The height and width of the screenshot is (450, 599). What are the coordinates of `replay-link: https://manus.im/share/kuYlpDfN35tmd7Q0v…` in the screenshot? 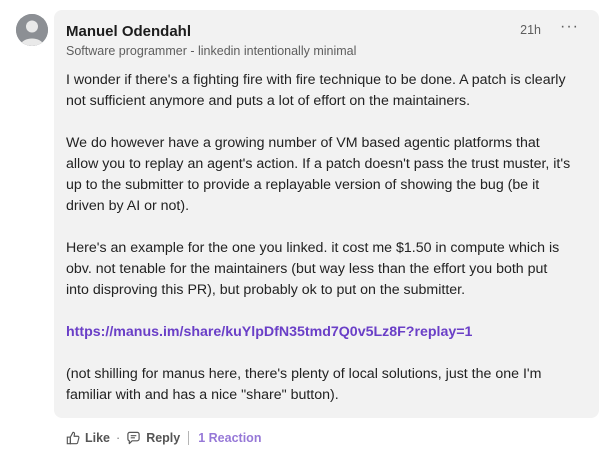 It's located at (269, 332).